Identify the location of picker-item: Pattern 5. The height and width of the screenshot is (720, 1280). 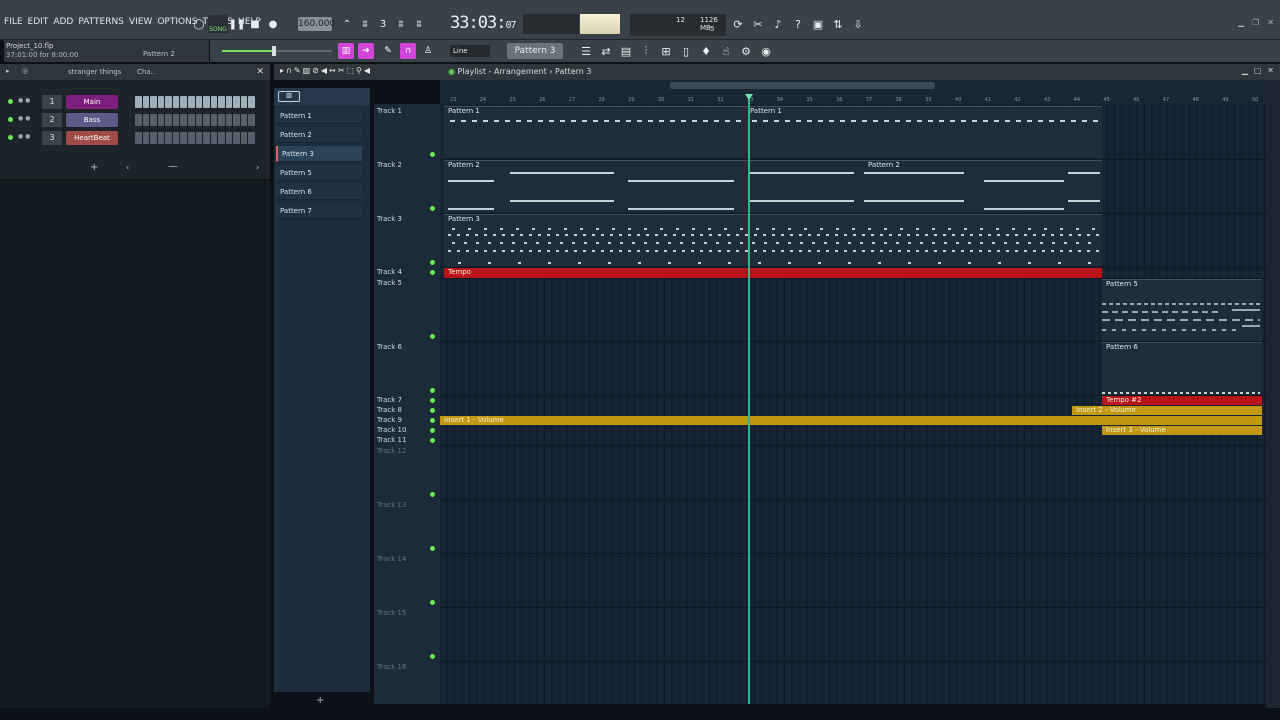
(319, 173).